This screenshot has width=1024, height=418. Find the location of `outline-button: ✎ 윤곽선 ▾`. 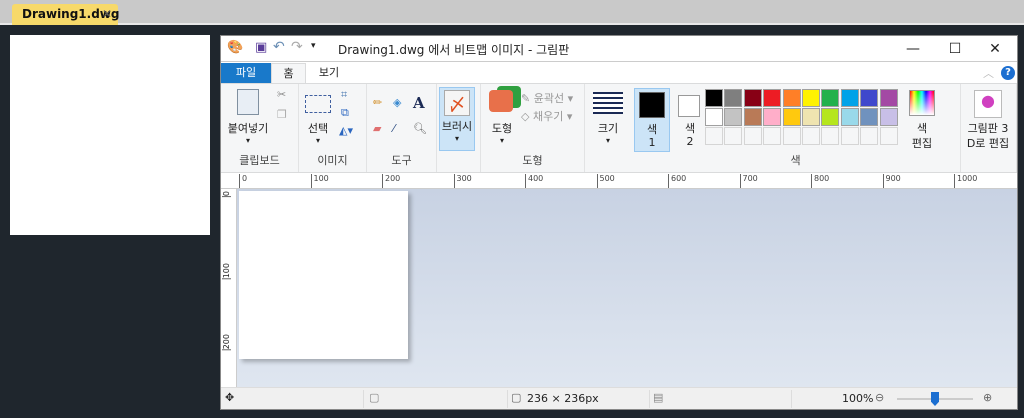

outline-button: ✎ 윤곽선 ▾ is located at coordinates (547, 98).